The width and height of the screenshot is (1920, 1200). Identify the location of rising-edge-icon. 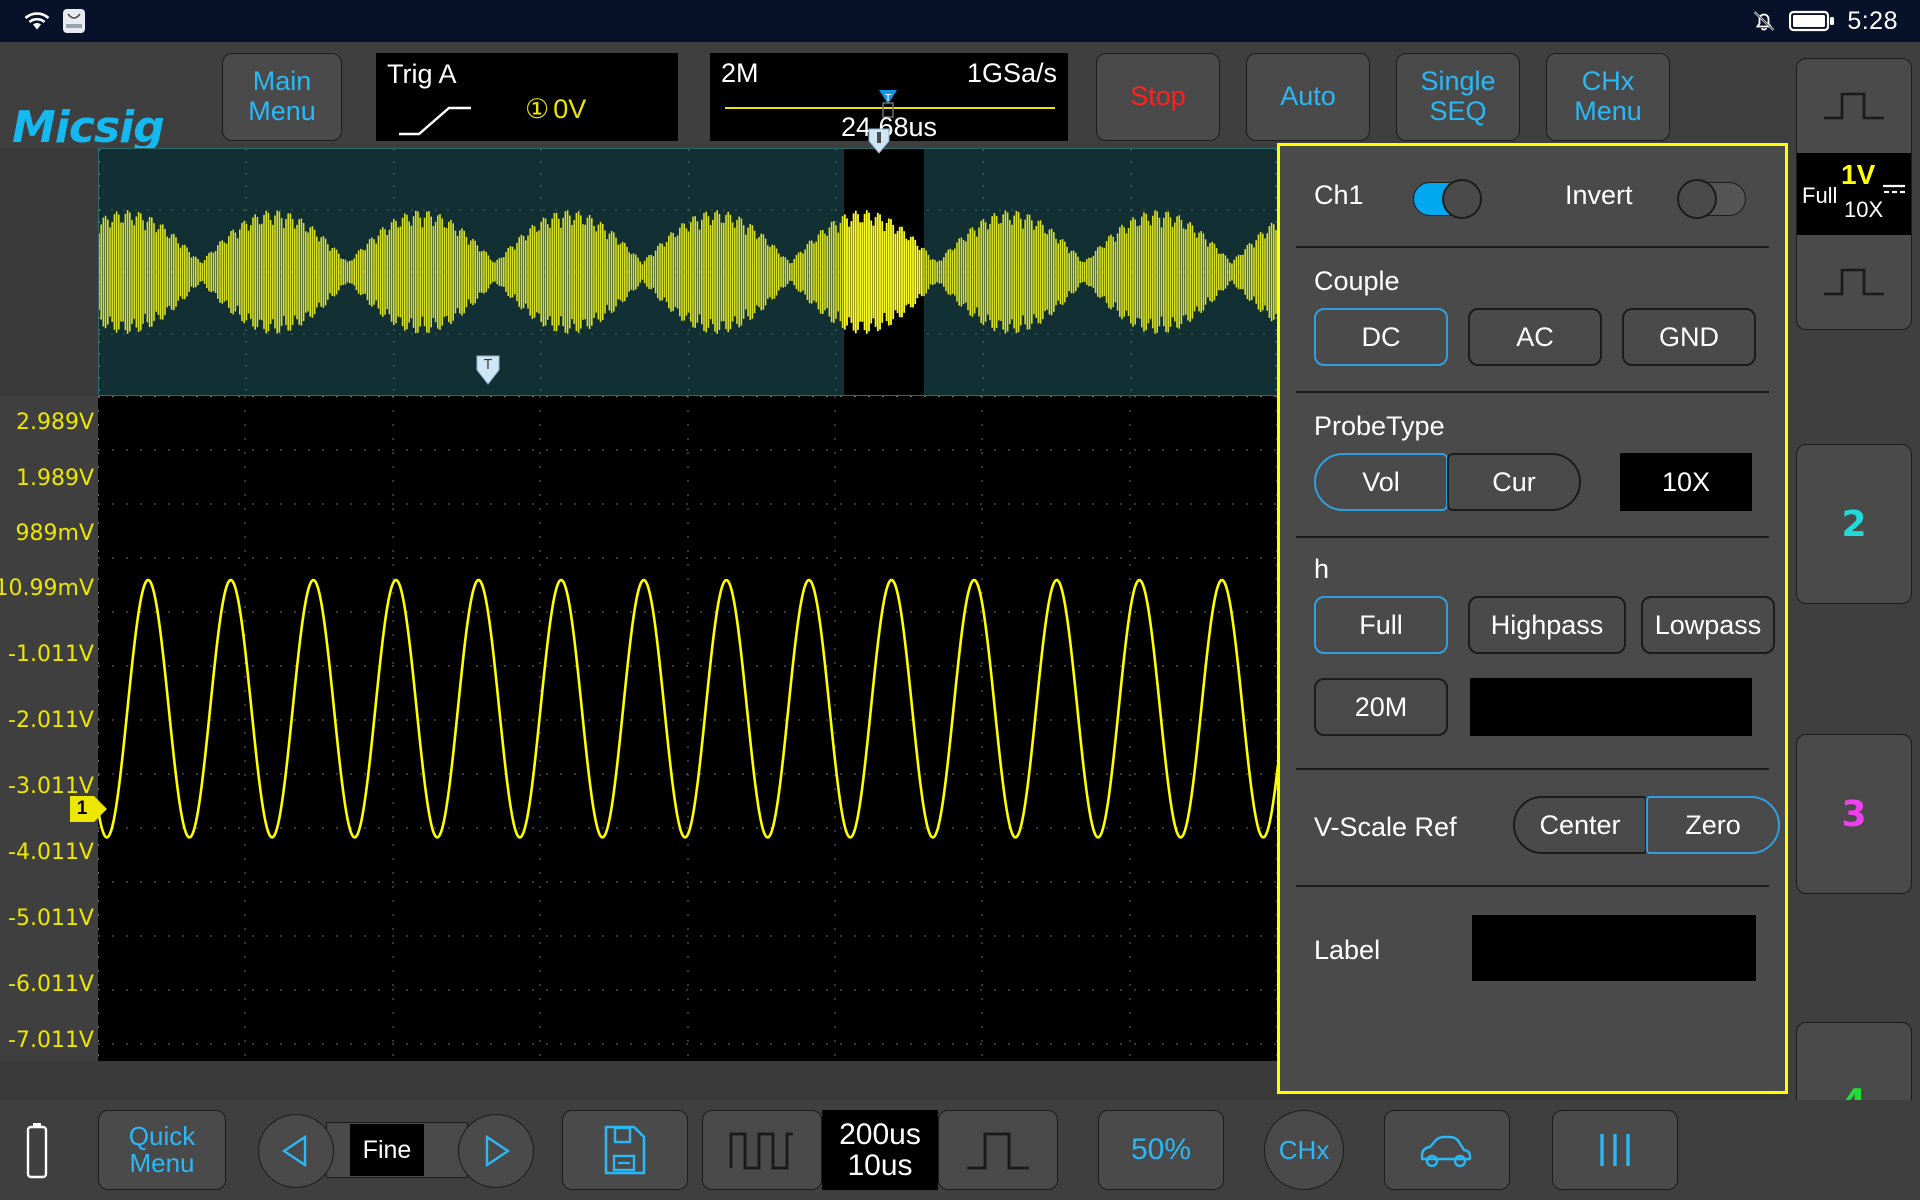
(435, 120).